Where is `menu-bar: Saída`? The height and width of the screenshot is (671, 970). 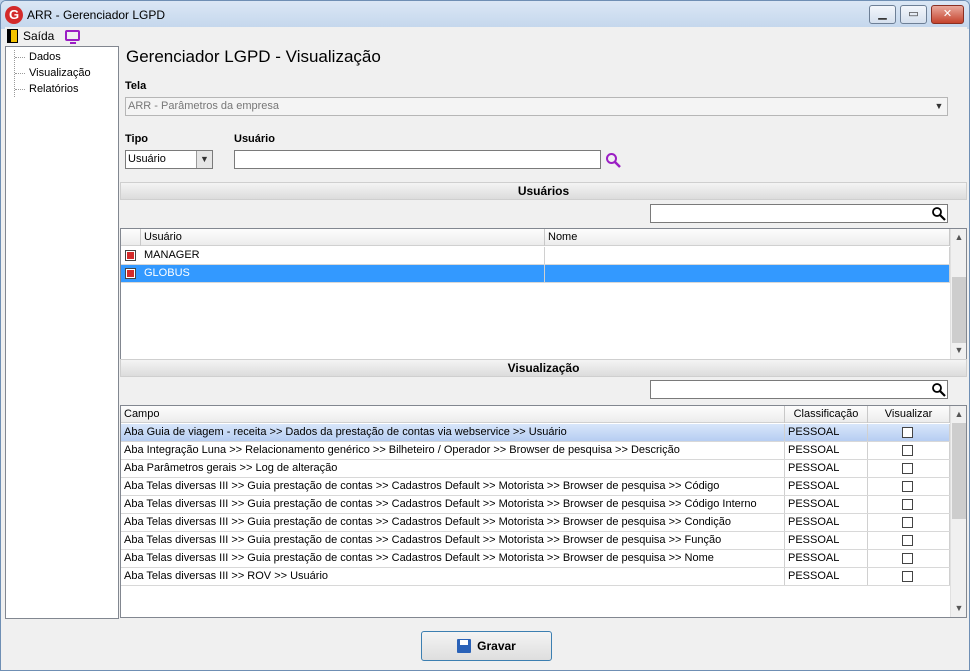 menu-bar: Saída is located at coordinates (486, 36).